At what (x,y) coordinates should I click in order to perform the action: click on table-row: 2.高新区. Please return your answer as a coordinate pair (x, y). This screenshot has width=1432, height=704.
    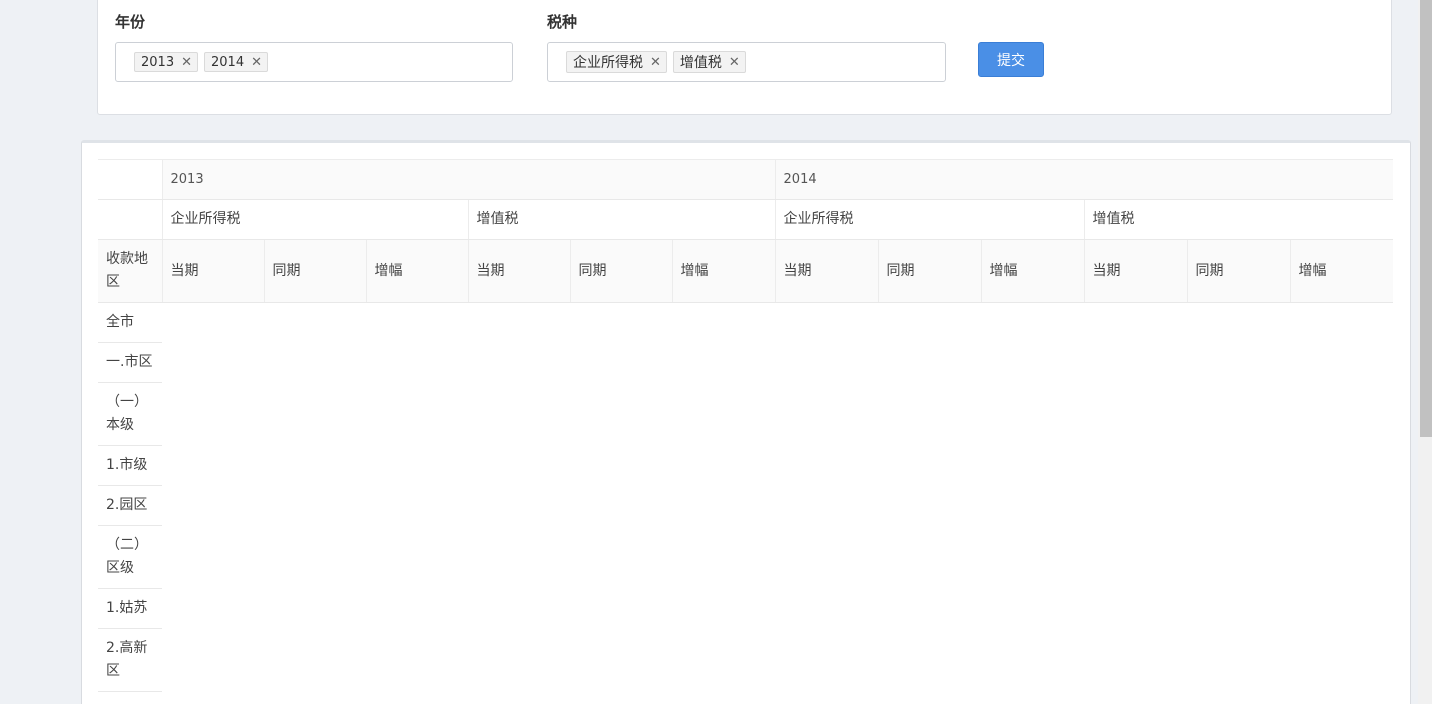
    Looking at the image, I should click on (746, 660).